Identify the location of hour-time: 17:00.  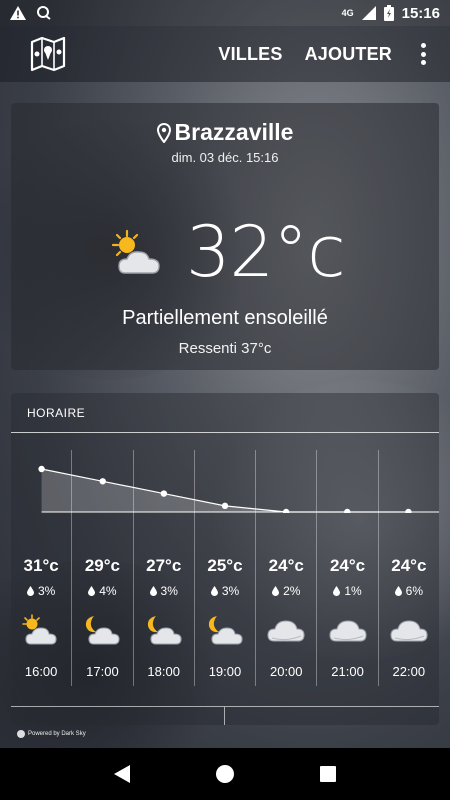
(102, 671).